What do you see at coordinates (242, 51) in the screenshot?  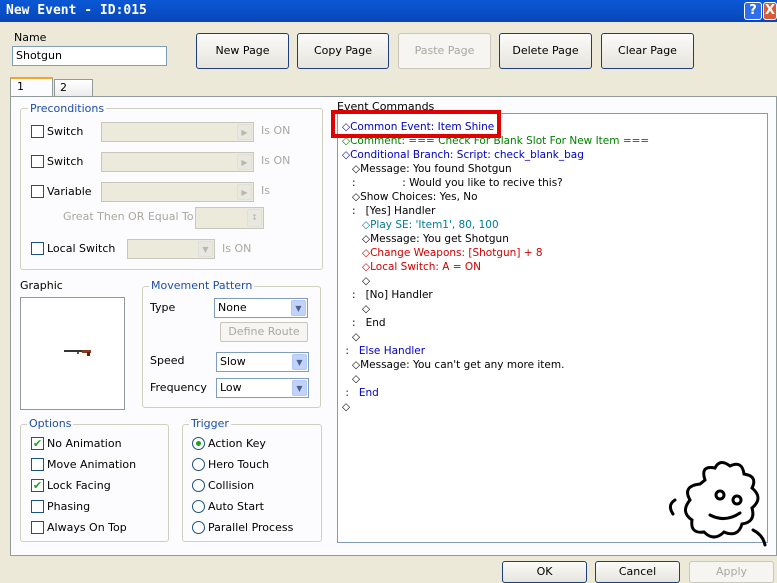 I see `new-page-button: New Page` at bounding box center [242, 51].